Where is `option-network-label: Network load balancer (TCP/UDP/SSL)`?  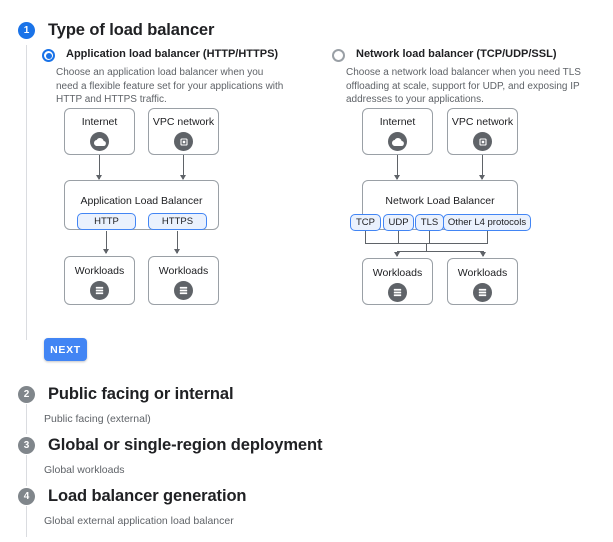
option-network-label: Network load balancer (TCP/UDP/SSL) is located at coordinates (456, 54).